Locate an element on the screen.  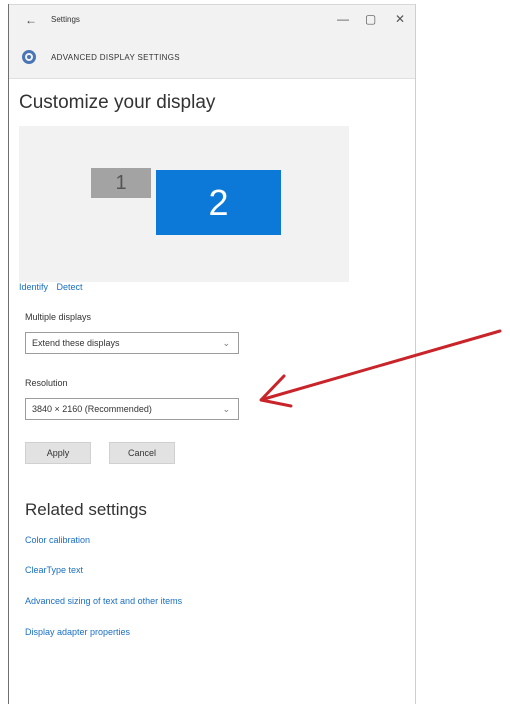
annotation-arrow is located at coordinates (380, 368).